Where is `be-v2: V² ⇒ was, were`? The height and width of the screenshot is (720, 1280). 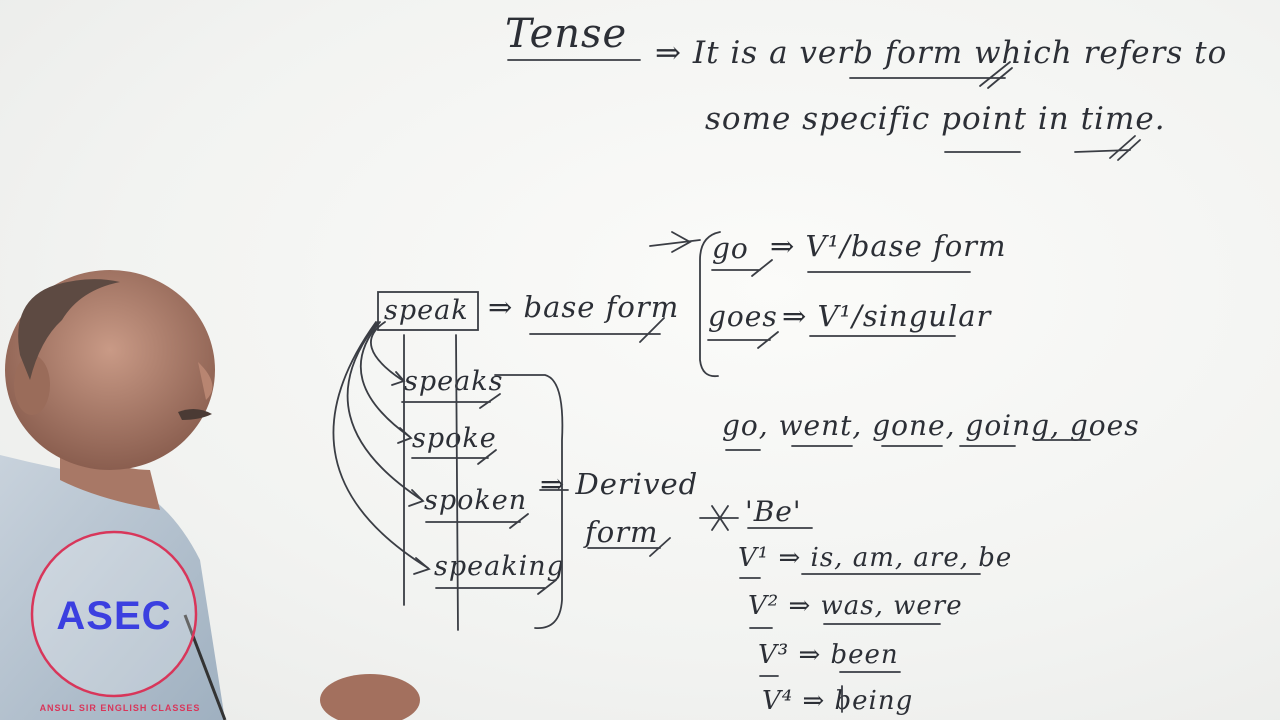 be-v2: V² ⇒ was, were is located at coordinates (855, 606).